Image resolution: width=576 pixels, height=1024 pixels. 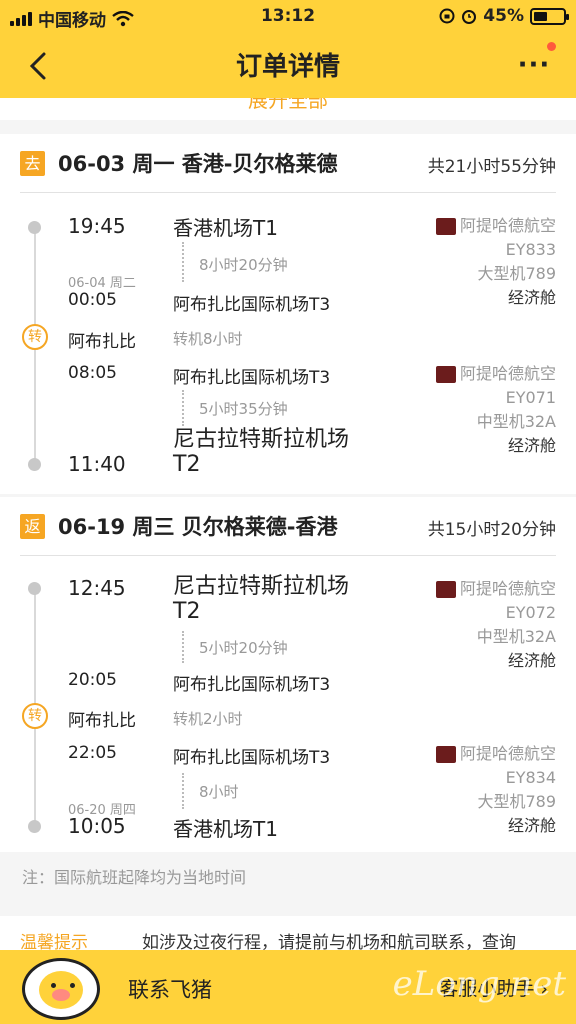 What do you see at coordinates (549, 16) in the screenshot?
I see `battery-icon` at bounding box center [549, 16].